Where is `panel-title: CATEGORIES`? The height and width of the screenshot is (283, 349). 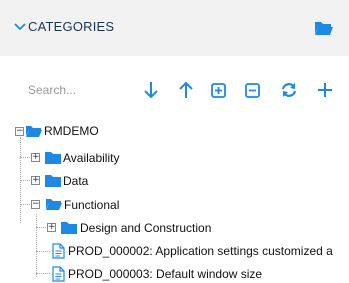
panel-title: CATEGORIES is located at coordinates (71, 26).